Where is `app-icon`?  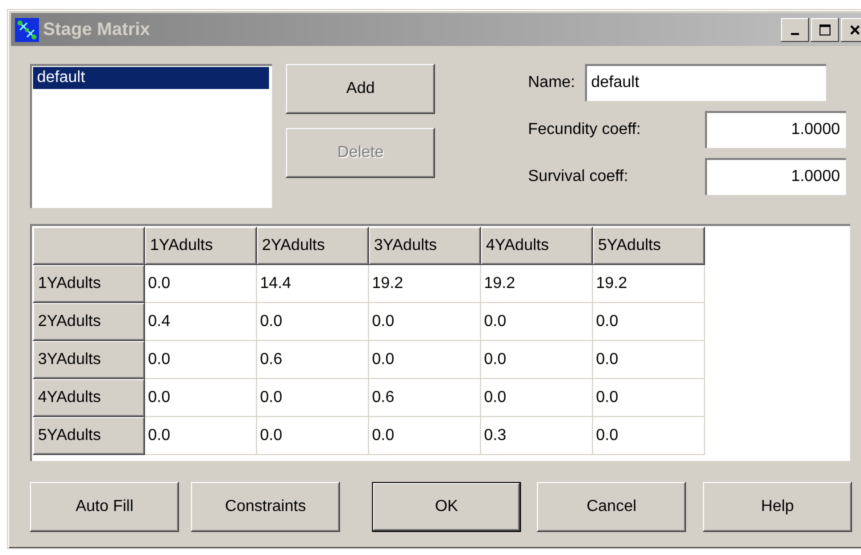 app-icon is located at coordinates (27, 30).